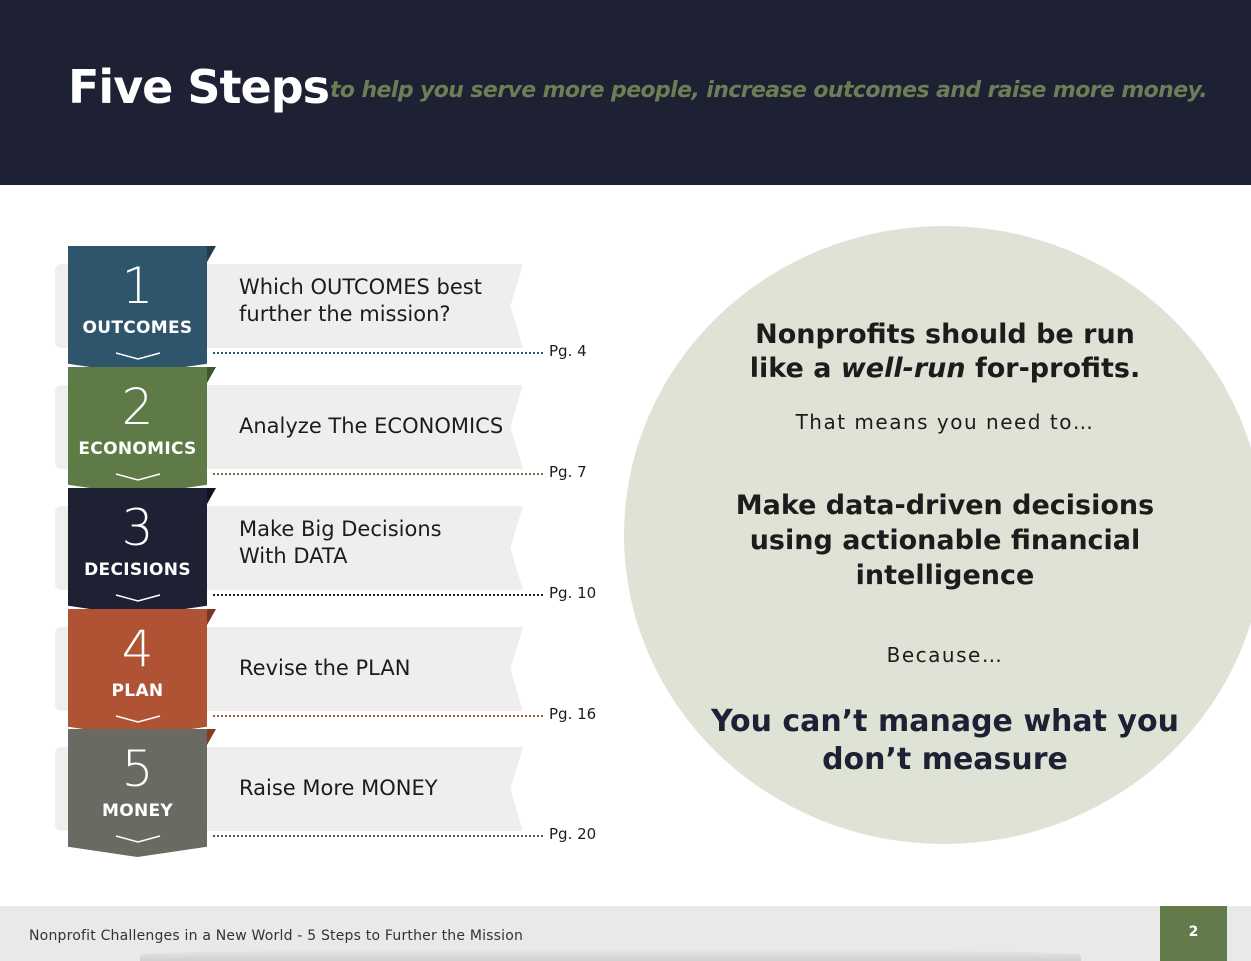  I want to click on step-5: 5 MONEY Raise More MONEY Pg. 20, so click(335, 793).